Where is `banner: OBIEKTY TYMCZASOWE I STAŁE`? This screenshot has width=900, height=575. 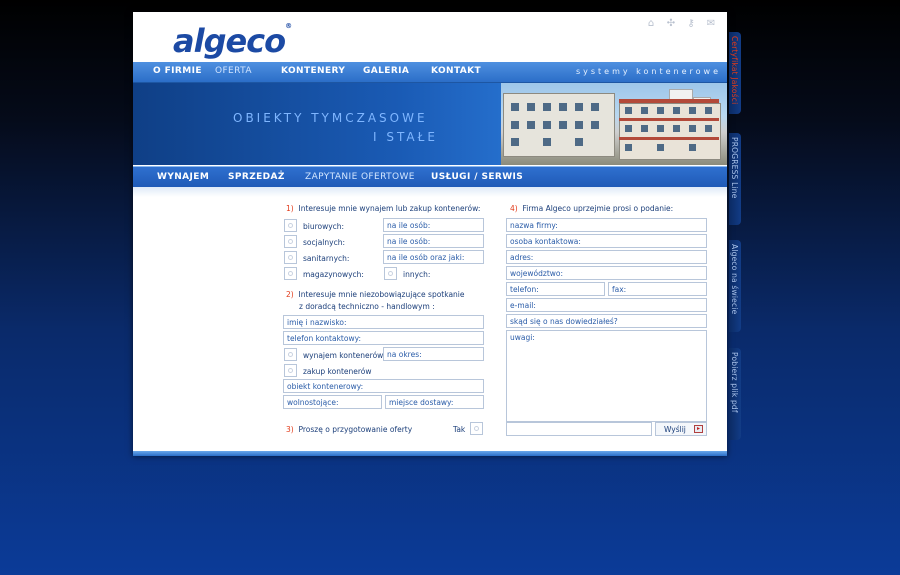
banner: OBIEKTY TYMCZASOWE I STAŁE is located at coordinates (430, 124).